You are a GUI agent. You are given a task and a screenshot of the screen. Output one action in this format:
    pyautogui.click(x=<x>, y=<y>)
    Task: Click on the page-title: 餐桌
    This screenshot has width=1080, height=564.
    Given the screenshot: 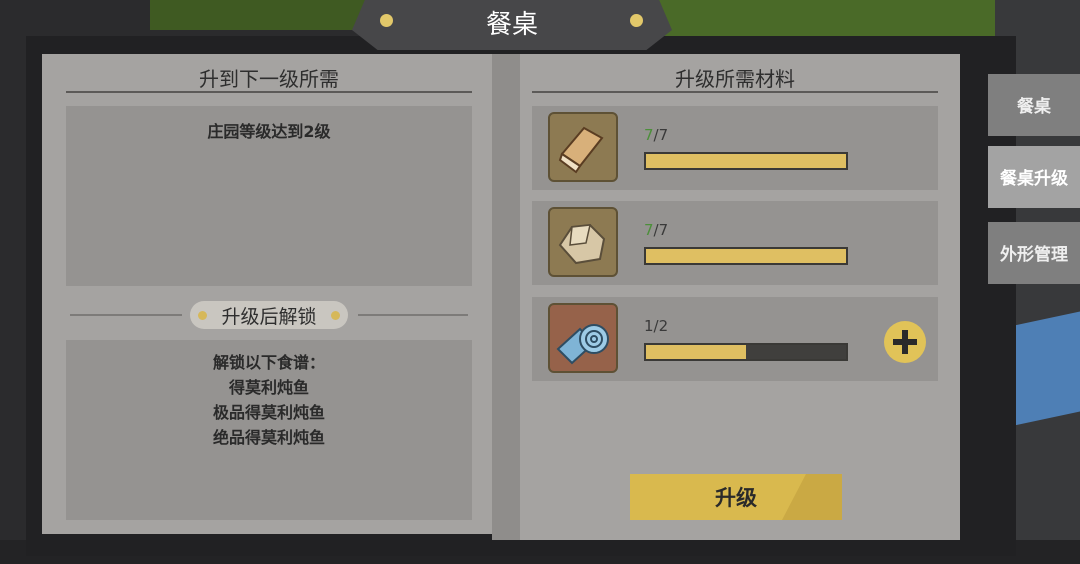 What is the action you would take?
    pyautogui.click(x=511, y=25)
    